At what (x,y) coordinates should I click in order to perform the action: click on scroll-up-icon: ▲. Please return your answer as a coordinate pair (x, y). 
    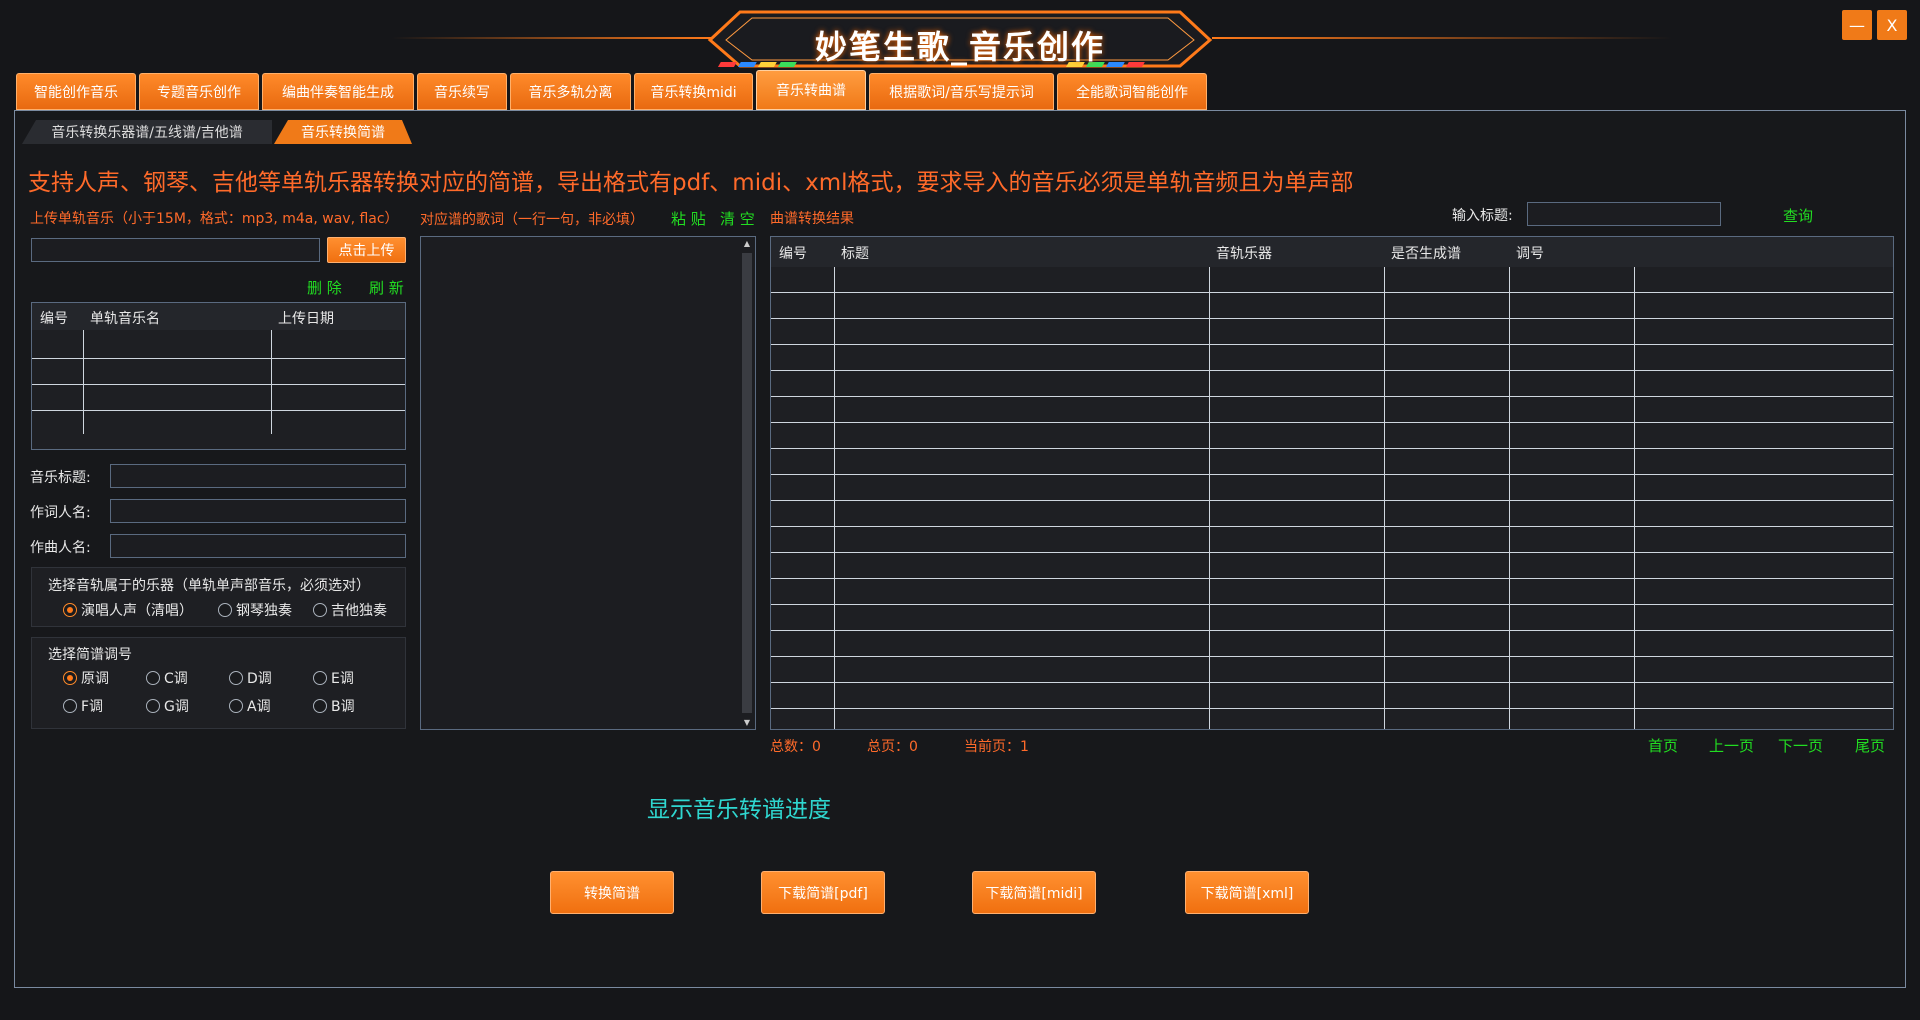
    Looking at the image, I should click on (747, 243).